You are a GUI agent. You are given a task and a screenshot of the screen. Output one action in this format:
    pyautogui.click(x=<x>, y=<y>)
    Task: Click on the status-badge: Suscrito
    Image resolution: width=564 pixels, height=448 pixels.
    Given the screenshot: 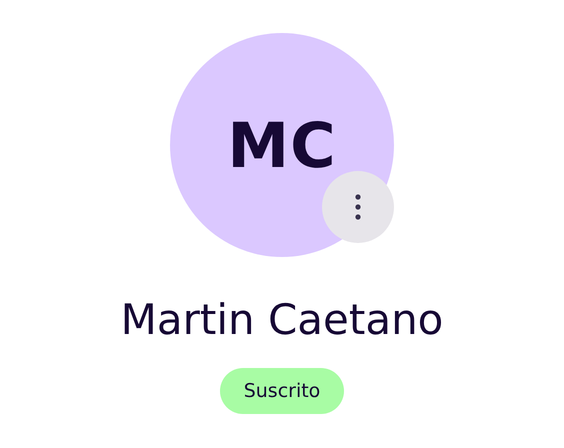 What is the action you would take?
    pyautogui.click(x=282, y=391)
    